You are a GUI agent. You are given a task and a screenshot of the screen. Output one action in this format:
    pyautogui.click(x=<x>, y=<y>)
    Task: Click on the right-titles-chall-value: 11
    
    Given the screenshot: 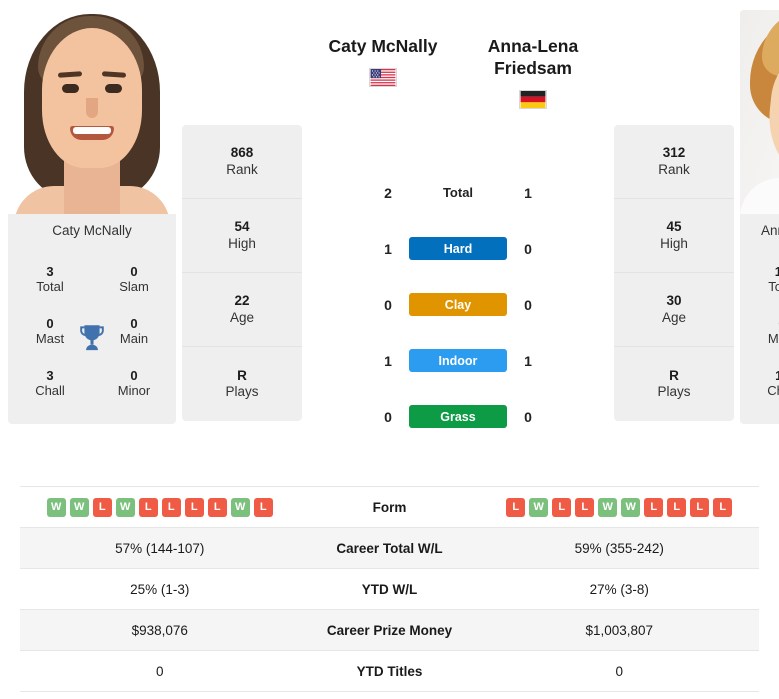 What is the action you would take?
    pyautogui.click(x=777, y=375)
    